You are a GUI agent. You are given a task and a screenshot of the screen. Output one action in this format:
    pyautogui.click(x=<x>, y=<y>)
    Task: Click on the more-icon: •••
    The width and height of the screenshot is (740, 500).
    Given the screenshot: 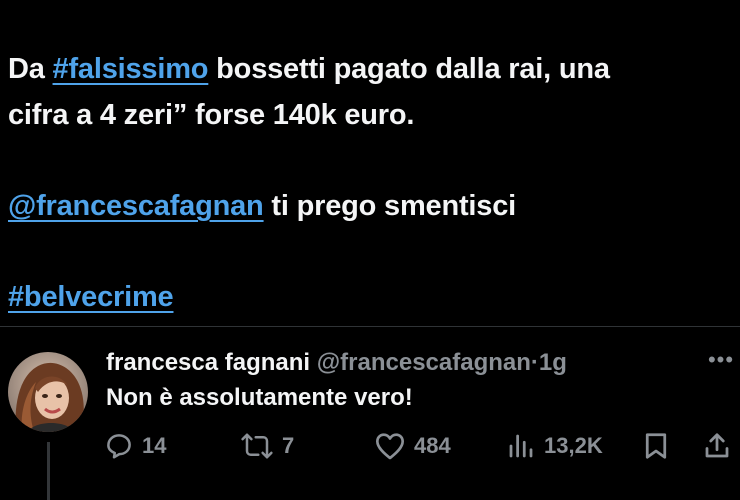 What is the action you would take?
    pyautogui.click(x=721, y=359)
    